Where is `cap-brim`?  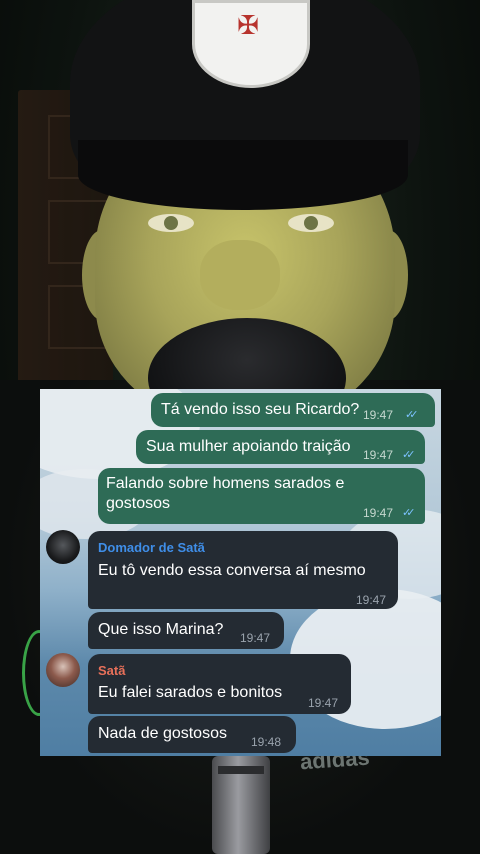 cap-brim is located at coordinates (243, 175).